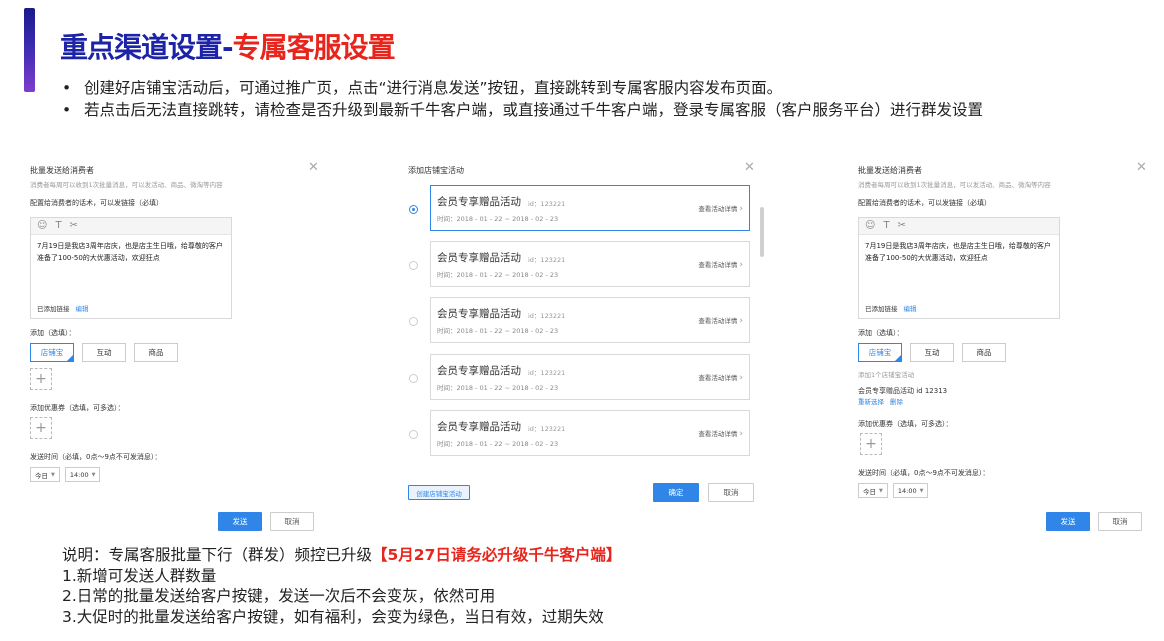 The width and height of the screenshot is (1164, 641). What do you see at coordinates (741, 378) in the screenshot?
I see `chevron-right-icon: ›` at bounding box center [741, 378].